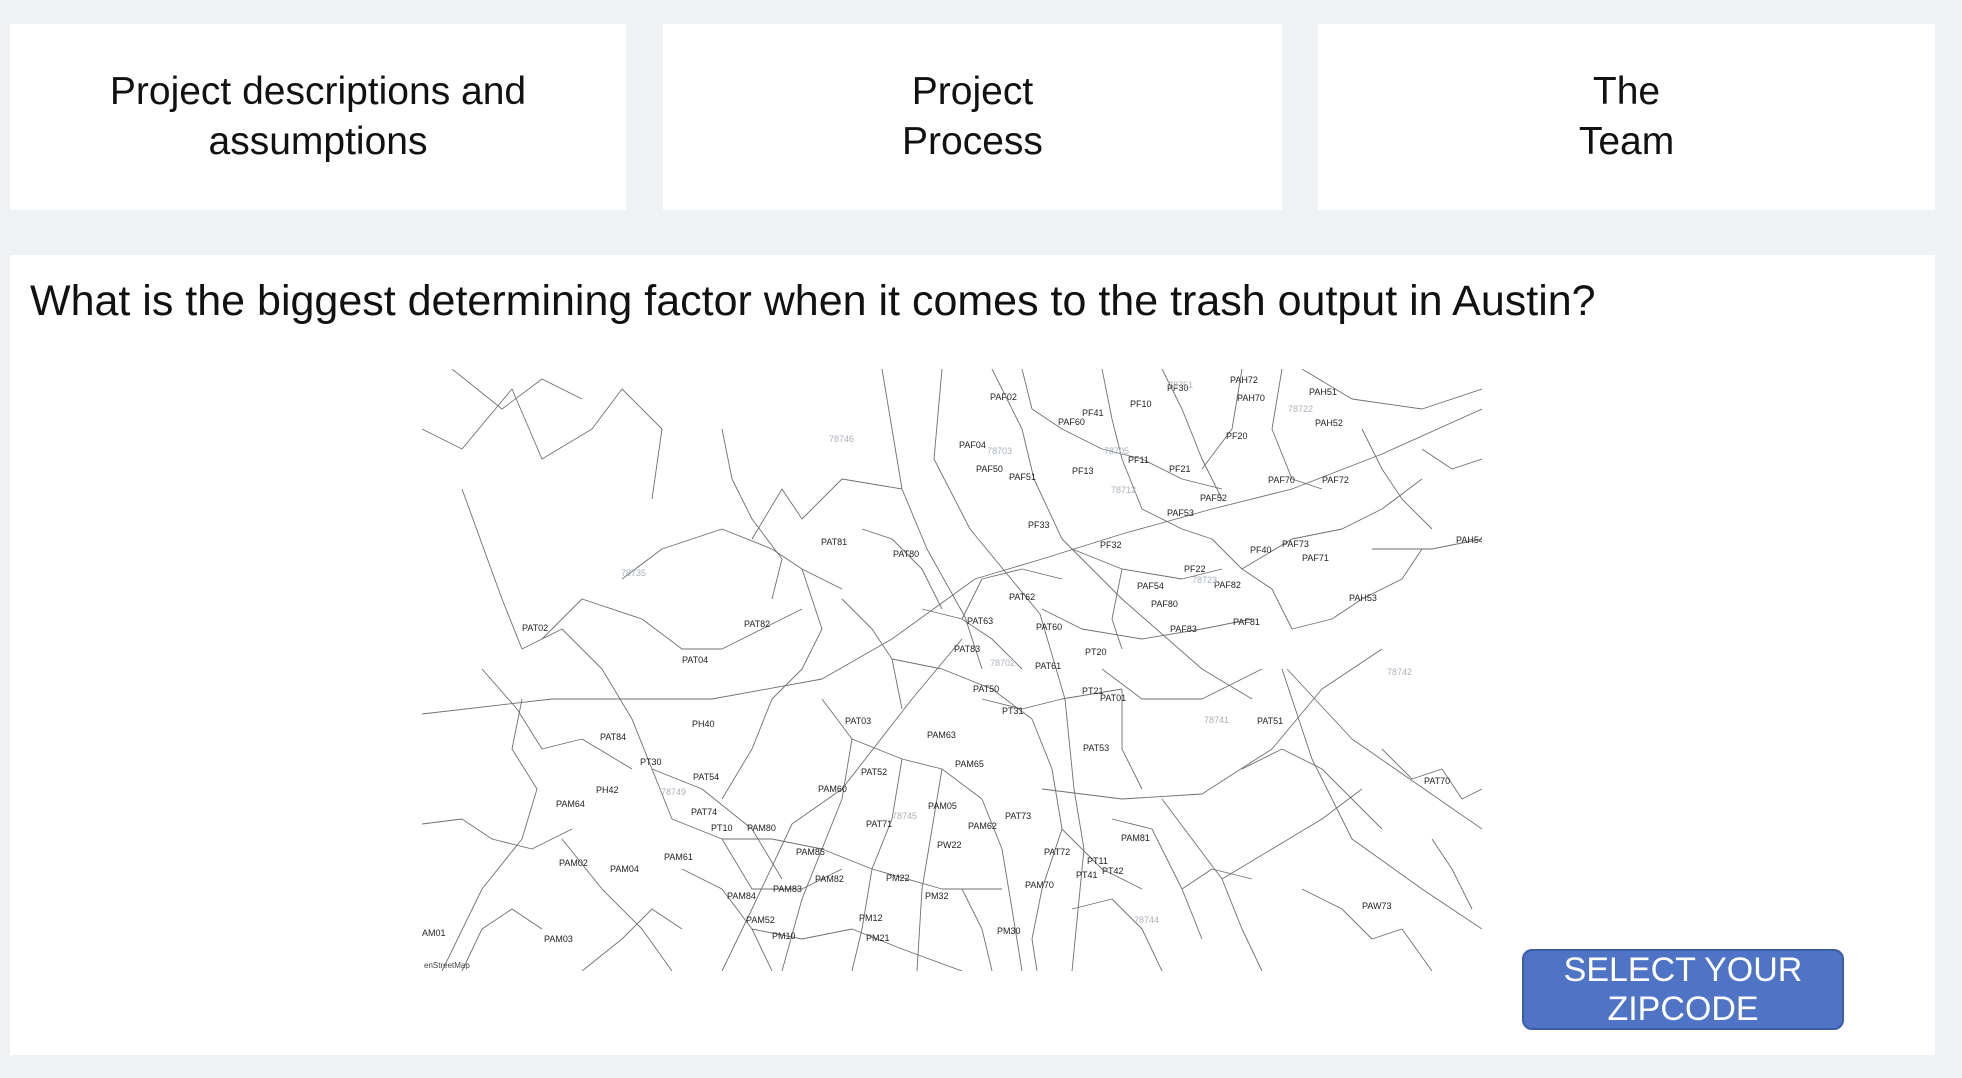 This screenshot has width=1962, height=1078. What do you see at coordinates (1270, 721) in the screenshot?
I see `route-label-pat51: PAT51` at bounding box center [1270, 721].